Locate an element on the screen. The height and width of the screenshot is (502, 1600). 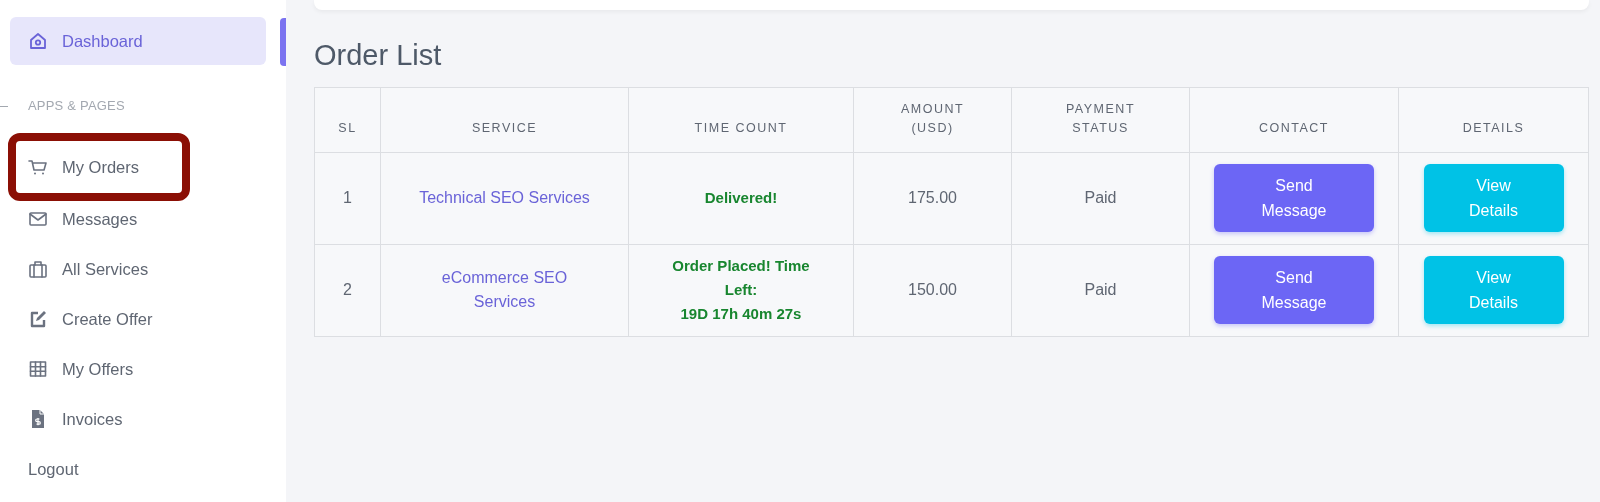
edit-icon is located at coordinates (38, 319).